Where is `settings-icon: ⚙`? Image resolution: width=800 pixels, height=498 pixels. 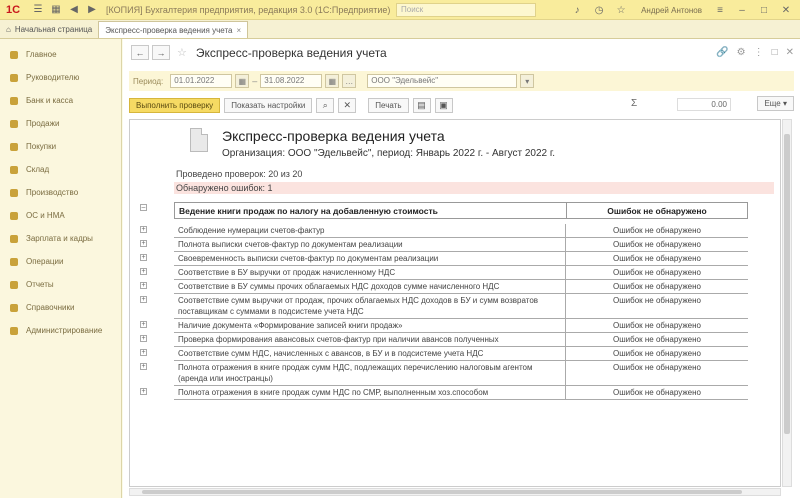 settings-icon: ⚙ is located at coordinates (741, 52).